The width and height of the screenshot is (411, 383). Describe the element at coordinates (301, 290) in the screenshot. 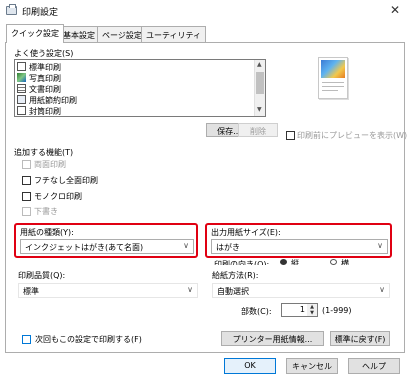

I see `feed-select: 自動選択 ∨` at that location.